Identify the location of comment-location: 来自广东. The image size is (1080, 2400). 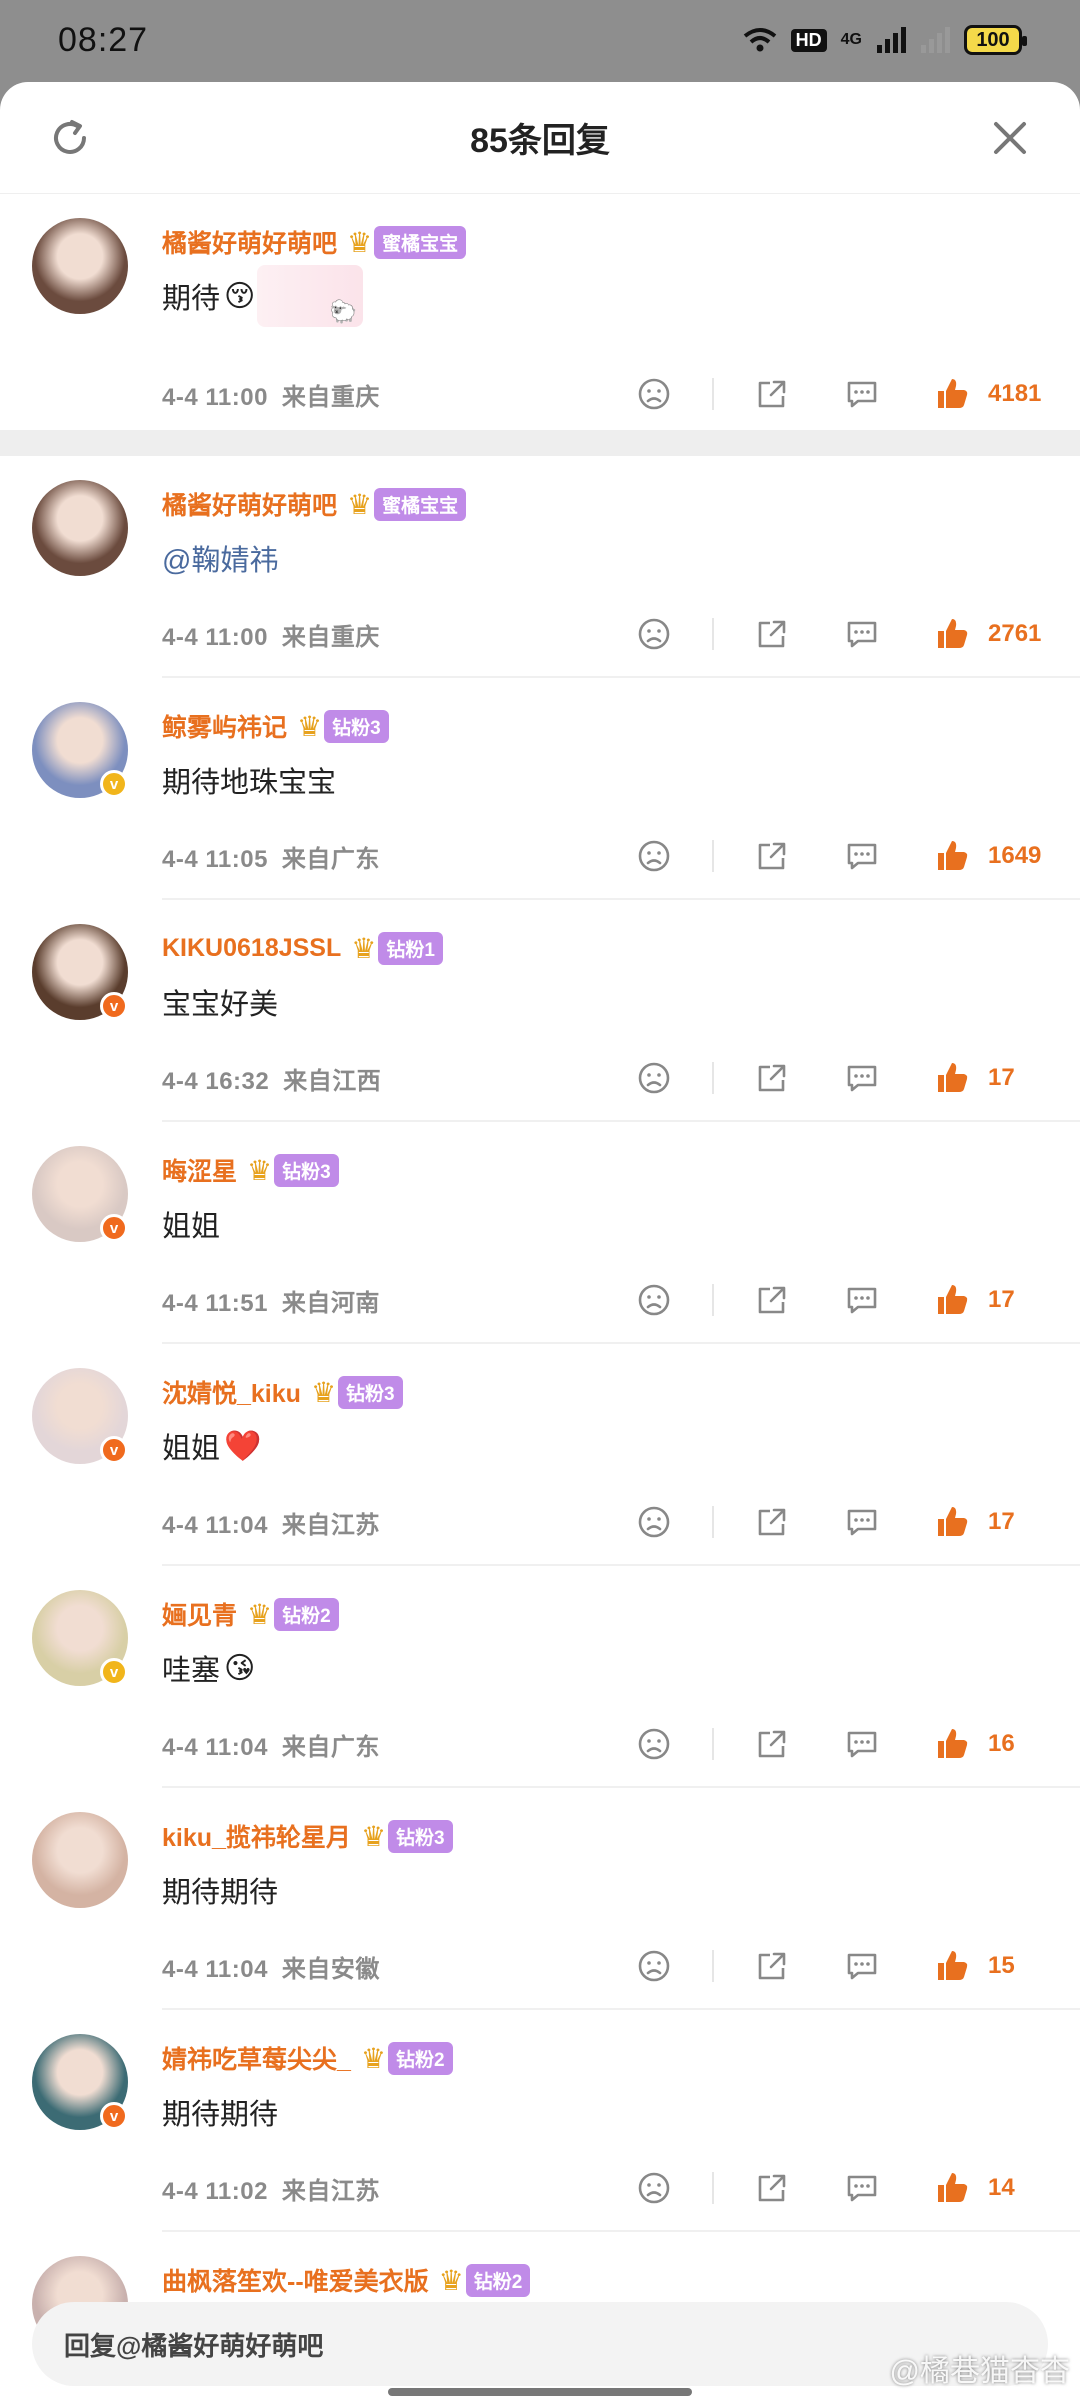
(330, 859).